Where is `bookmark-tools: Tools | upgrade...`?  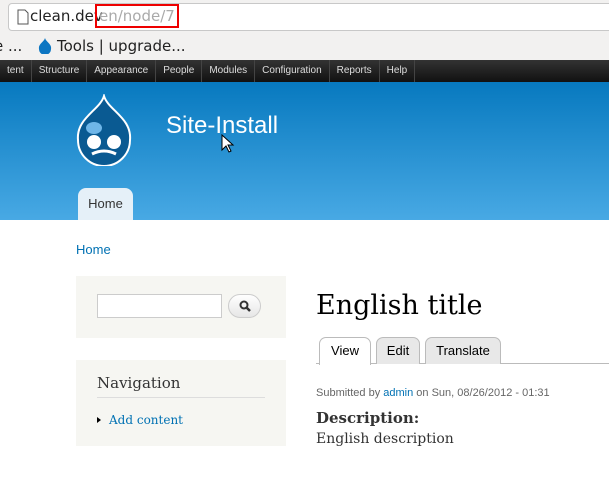 bookmark-tools: Tools | upgrade... is located at coordinates (112, 46).